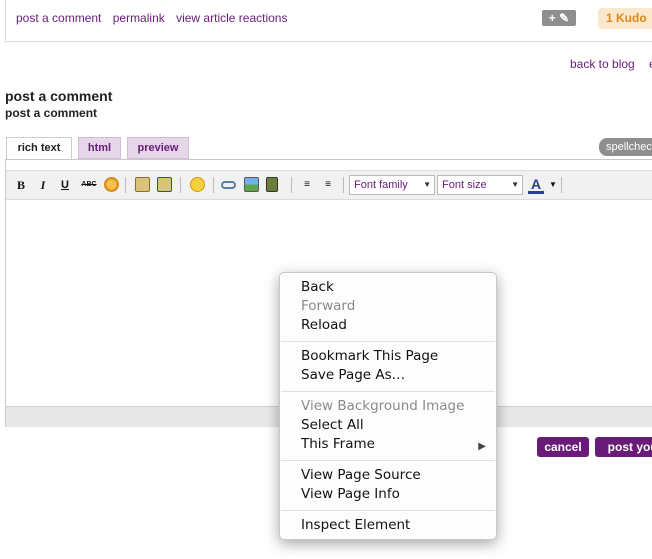 The image size is (652, 559). Describe the element at coordinates (307, 185) in the screenshot. I see `numbered-list-icon: ≡` at that location.